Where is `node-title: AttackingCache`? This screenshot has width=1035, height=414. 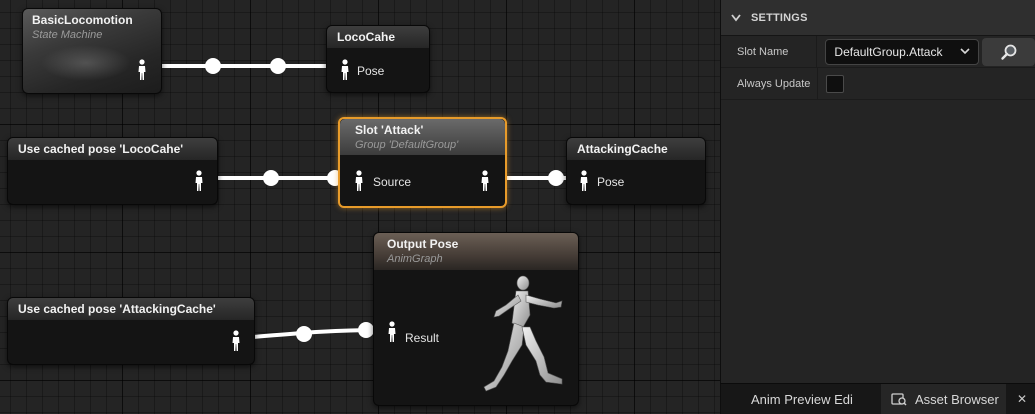 node-title: AttackingCache is located at coordinates (622, 149).